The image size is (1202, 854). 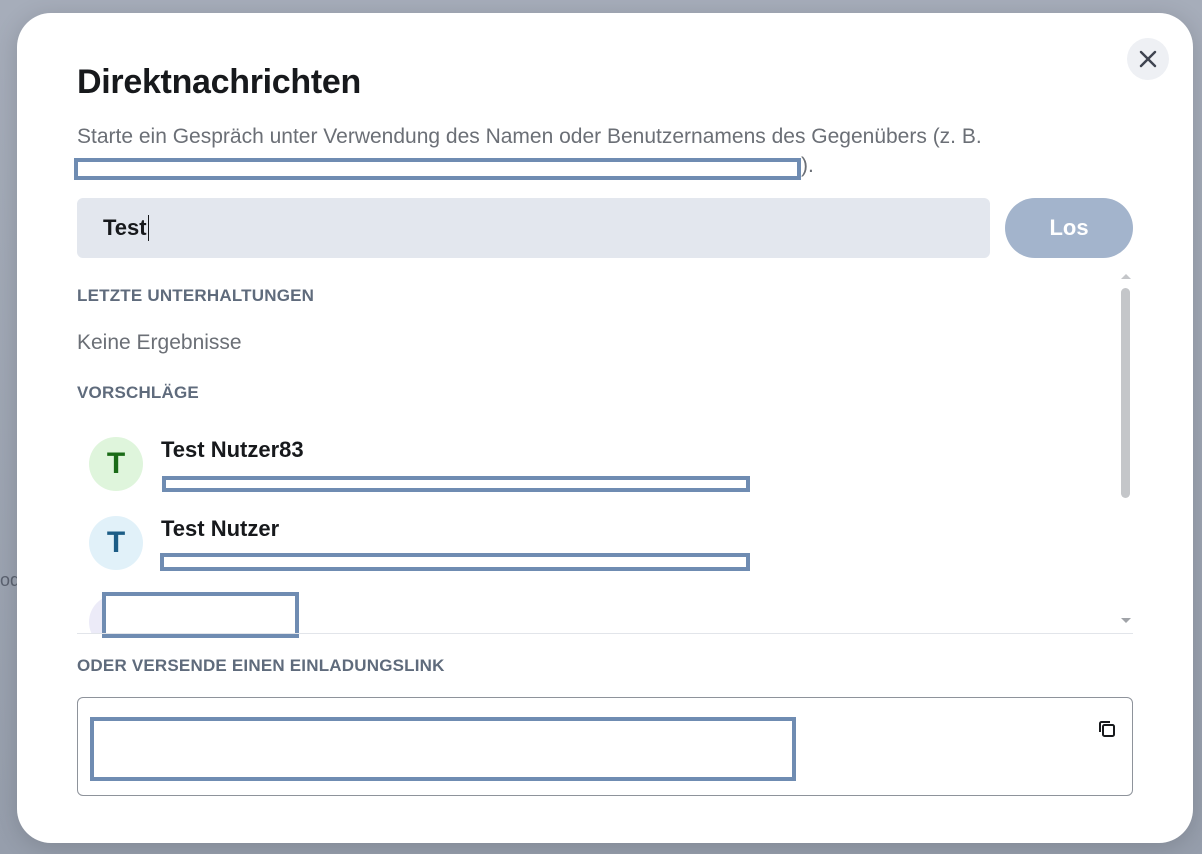 I want to click on close-icon, so click(x=1148, y=59).